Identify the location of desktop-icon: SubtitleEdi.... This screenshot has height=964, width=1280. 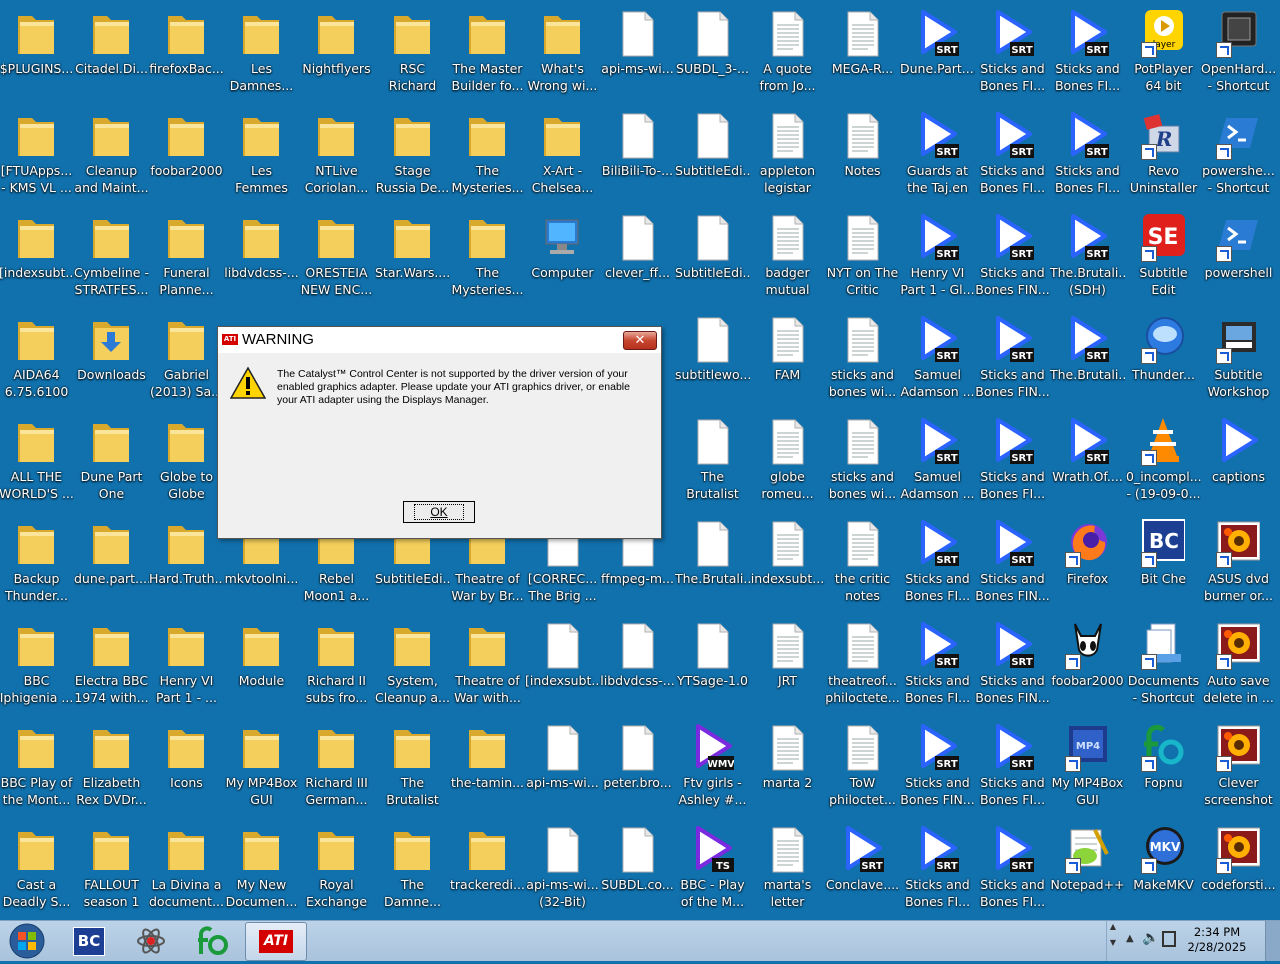
(712, 155).